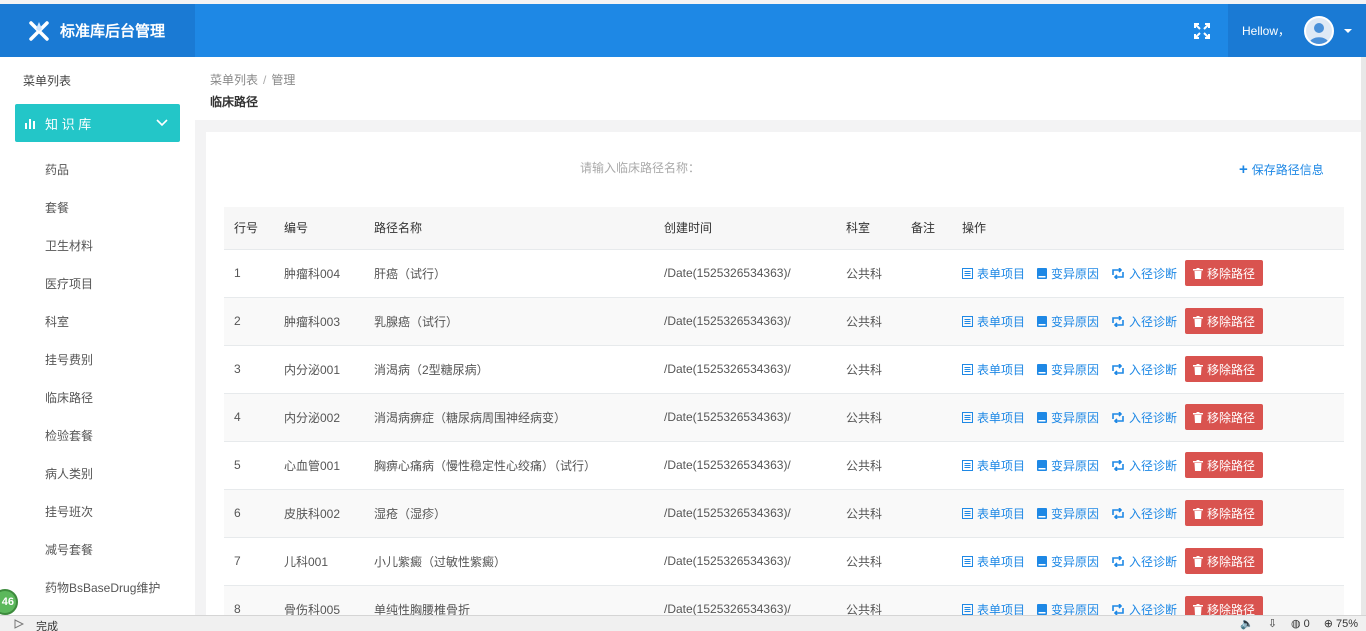 Image resolution: width=1366 pixels, height=631 pixels. What do you see at coordinates (683, 30) in the screenshot?
I see `top-header: 标准库后台管理 Hellow，` at bounding box center [683, 30].